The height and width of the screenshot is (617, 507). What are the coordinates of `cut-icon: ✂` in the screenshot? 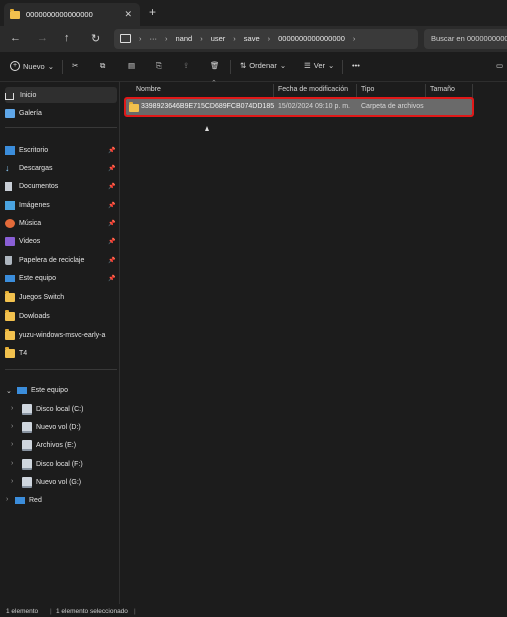 It's located at (75, 65).